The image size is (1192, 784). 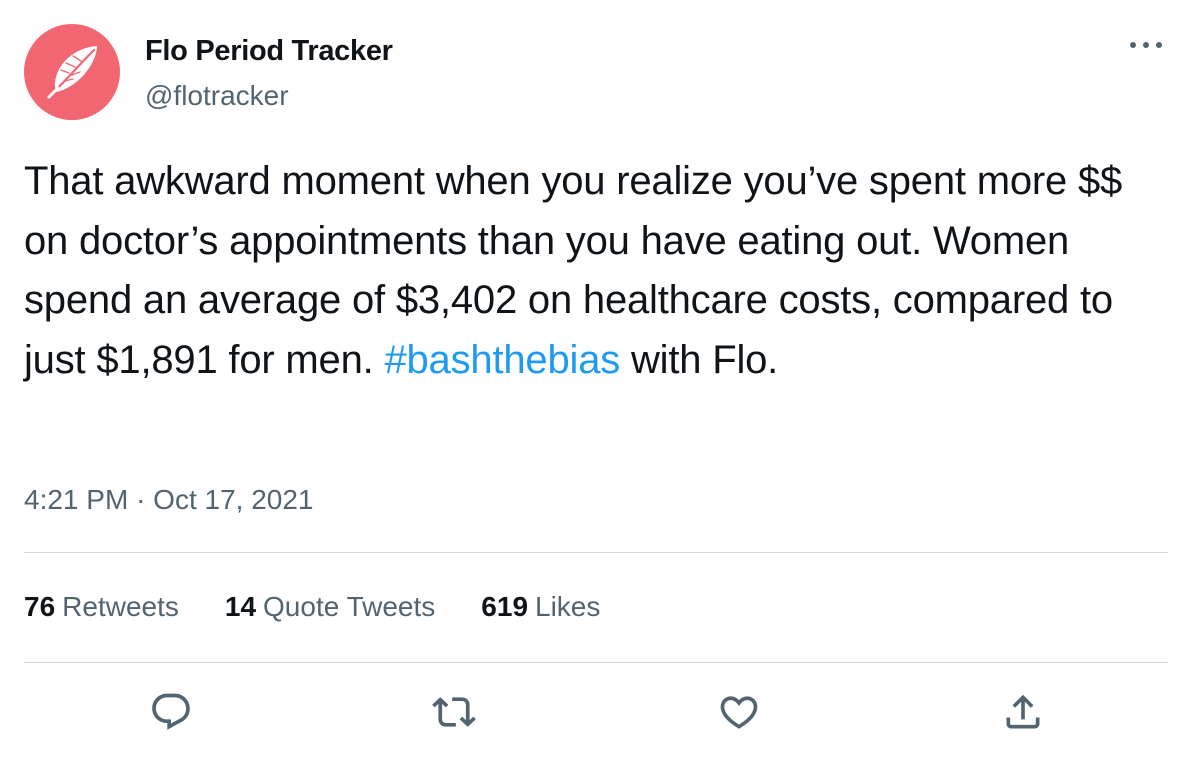 I want to click on avatar, so click(x=72, y=72).